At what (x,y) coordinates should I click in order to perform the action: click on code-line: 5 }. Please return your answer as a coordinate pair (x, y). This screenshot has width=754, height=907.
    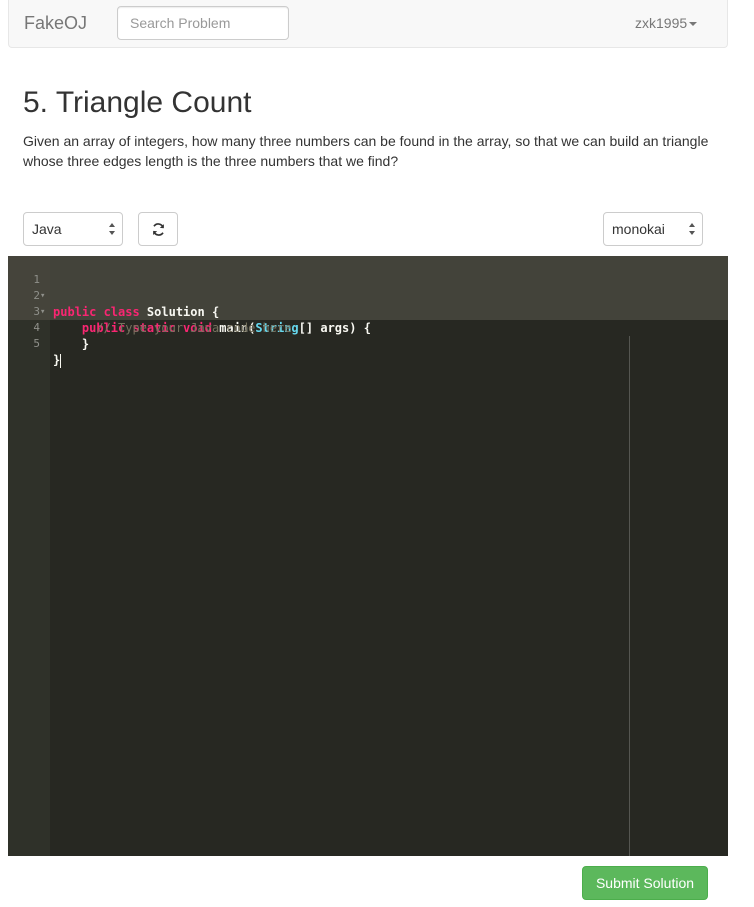
    Looking at the image, I should click on (368, 344).